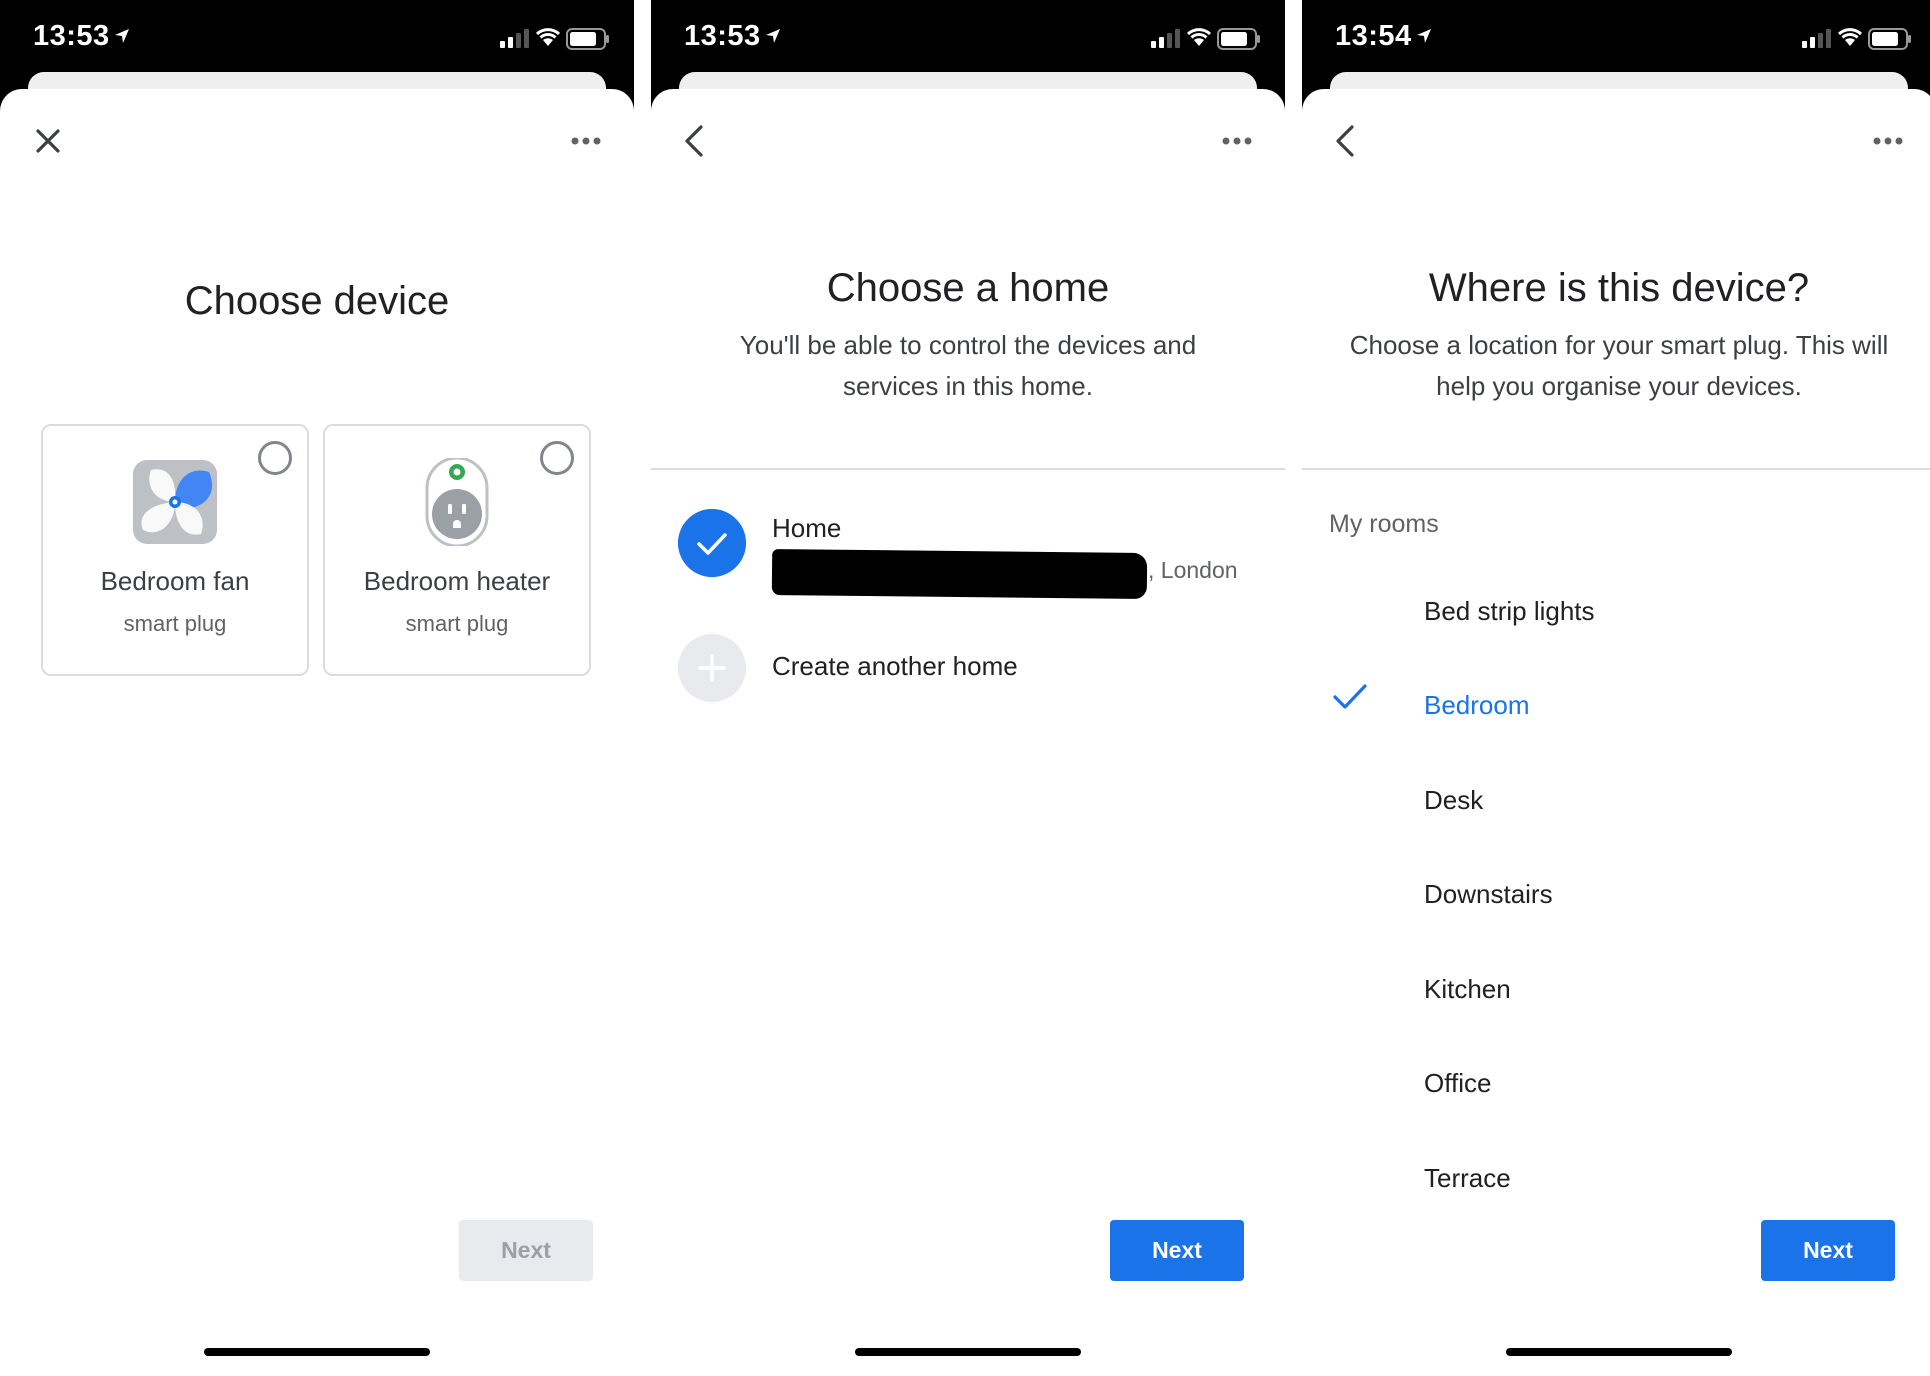 Image resolution: width=1930 pixels, height=1376 pixels. Describe the element at coordinates (968, 288) in the screenshot. I see `page-title: Choose a home` at that location.